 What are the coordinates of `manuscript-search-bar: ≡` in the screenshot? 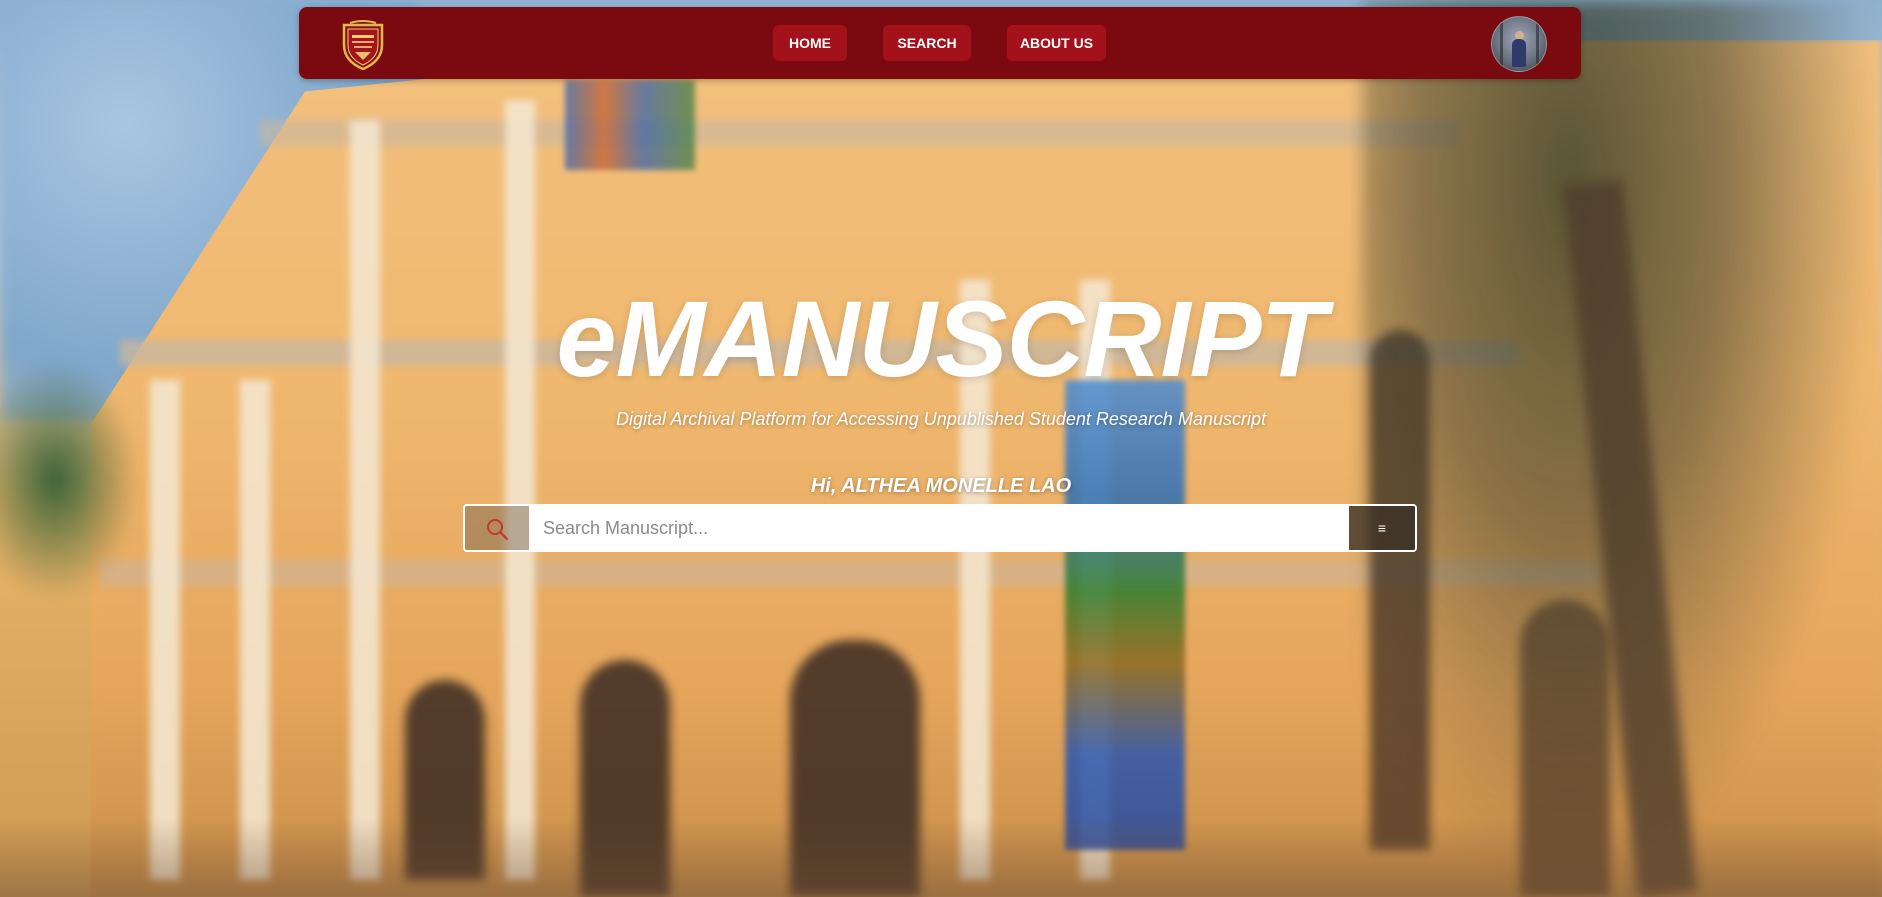 It's located at (940, 528).